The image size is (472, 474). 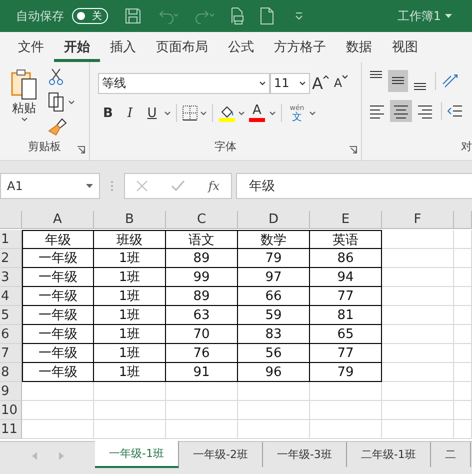 What do you see at coordinates (405, 47) in the screenshot?
I see `ribbon-tab: 视图` at bounding box center [405, 47].